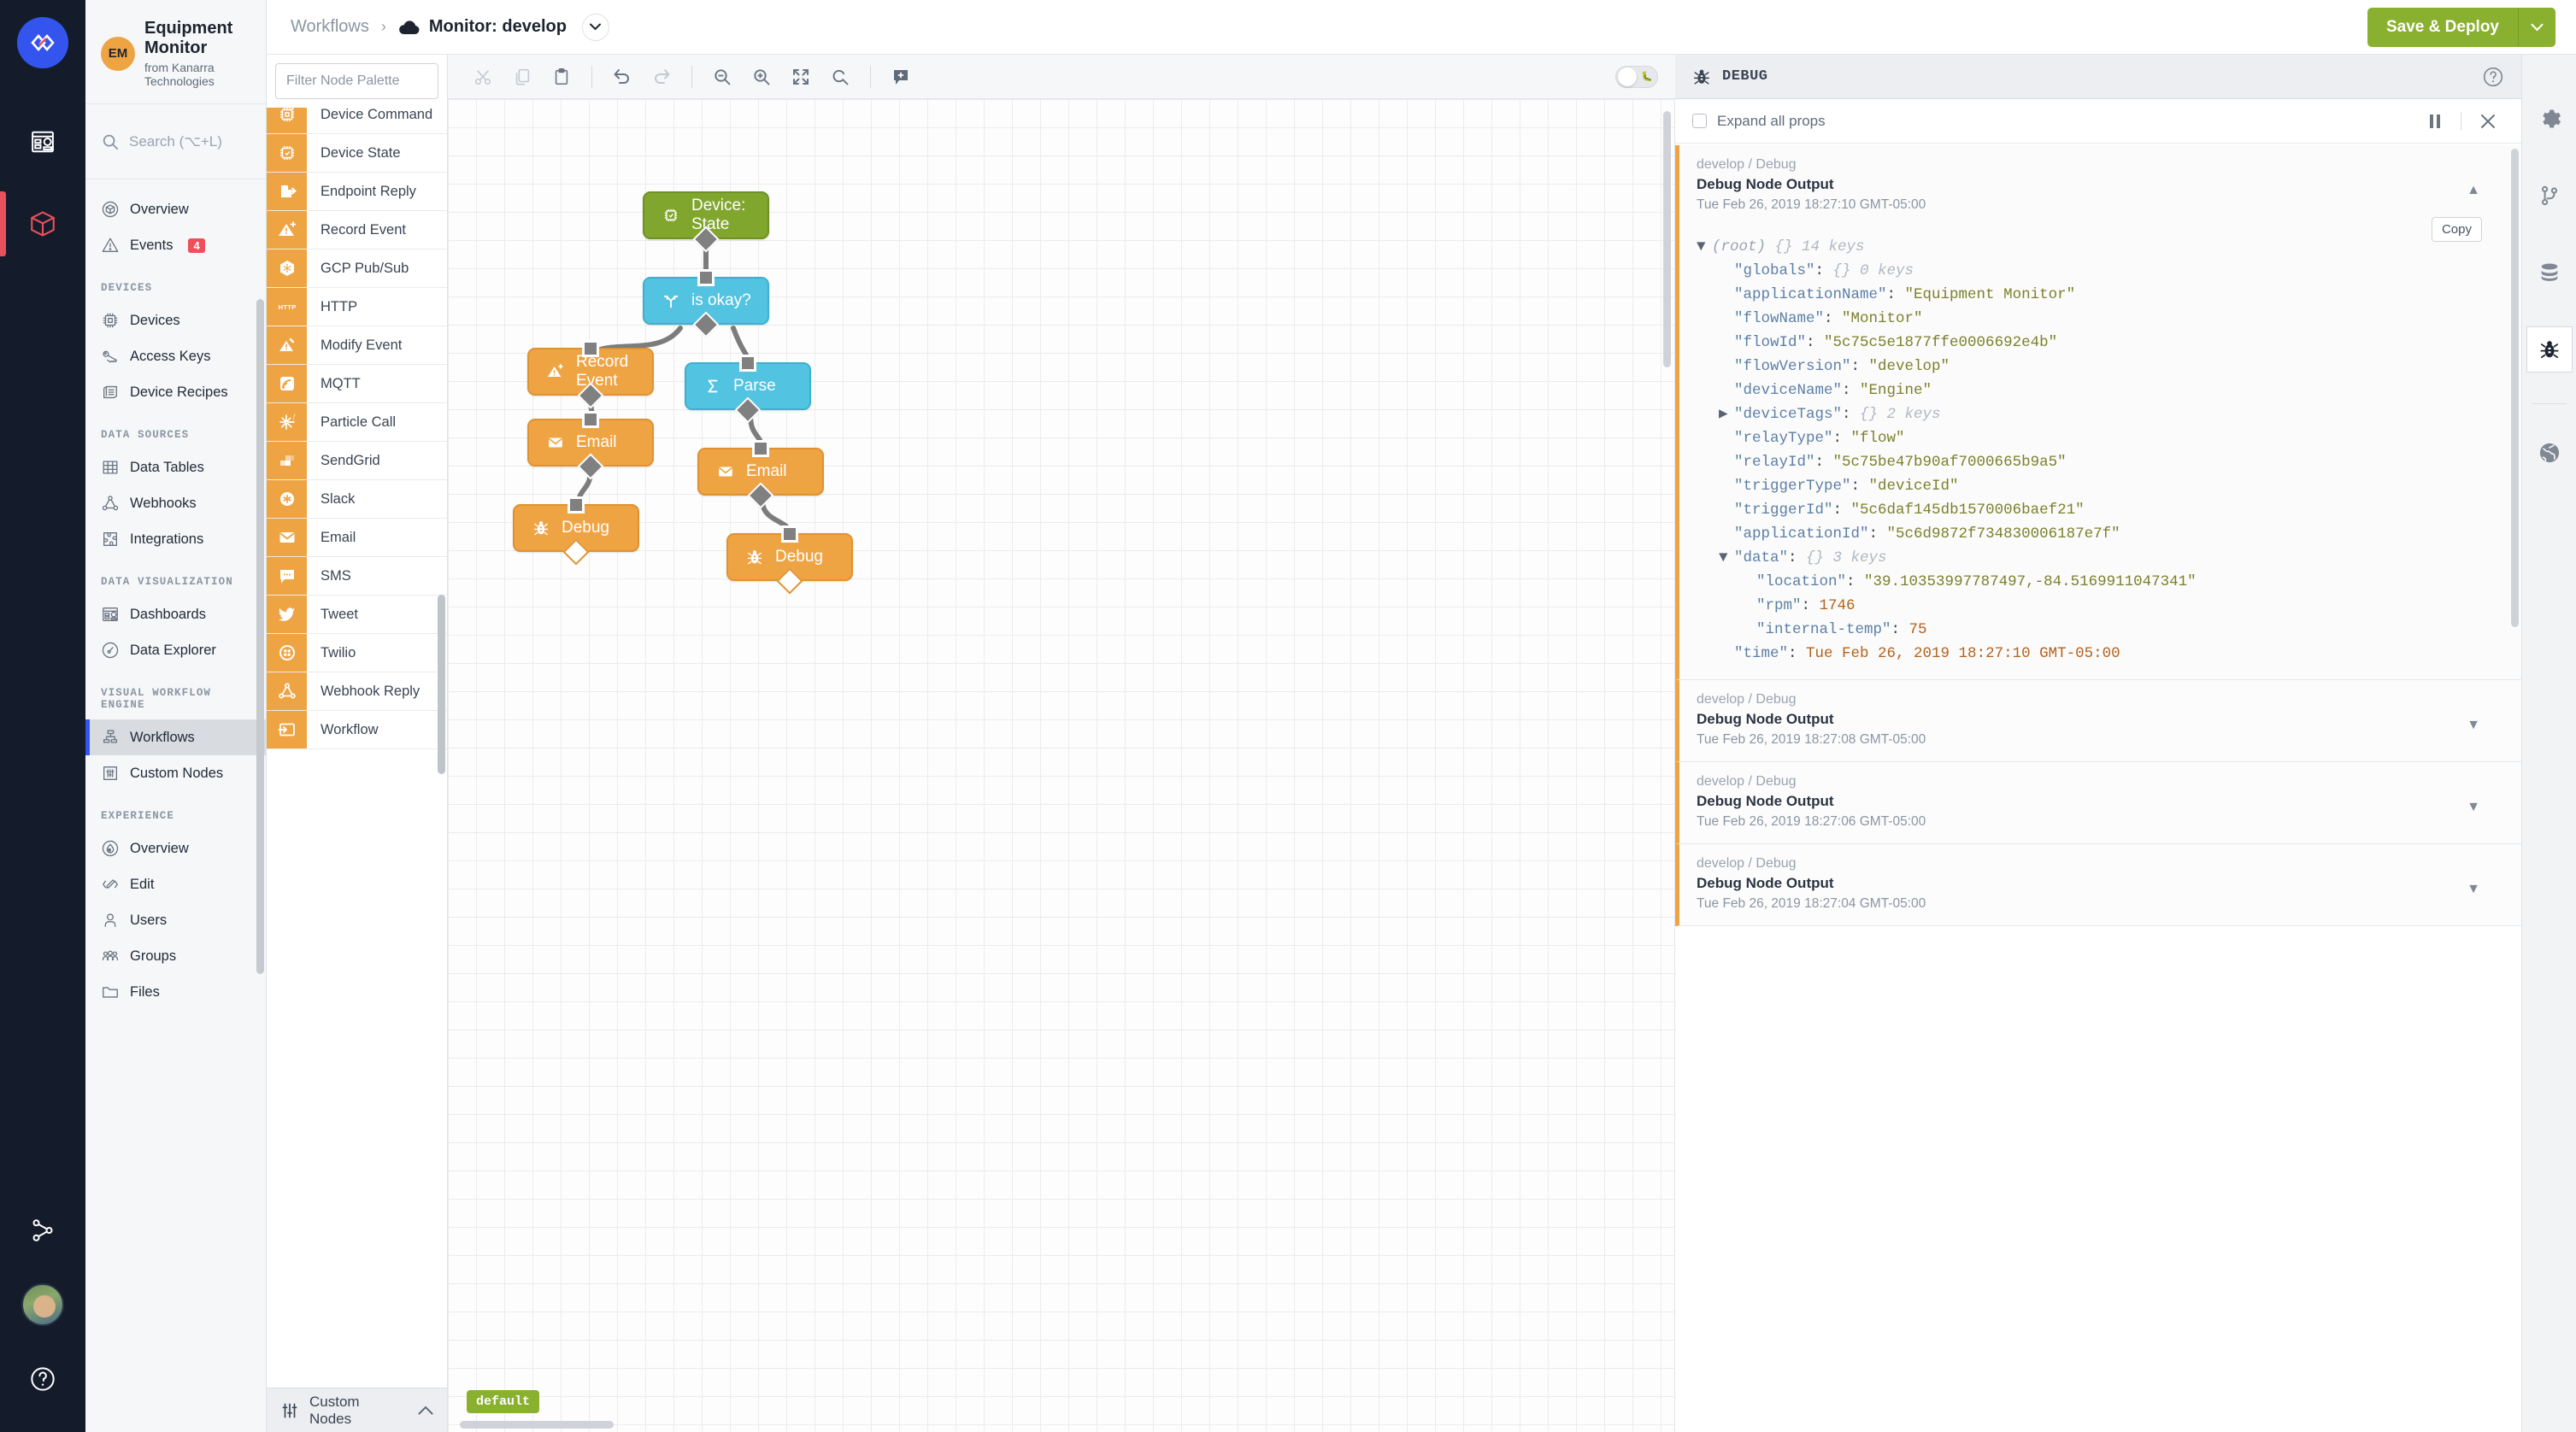  Describe the element at coordinates (1699, 121) in the screenshot. I see `expand-all-props-checkbox` at that location.